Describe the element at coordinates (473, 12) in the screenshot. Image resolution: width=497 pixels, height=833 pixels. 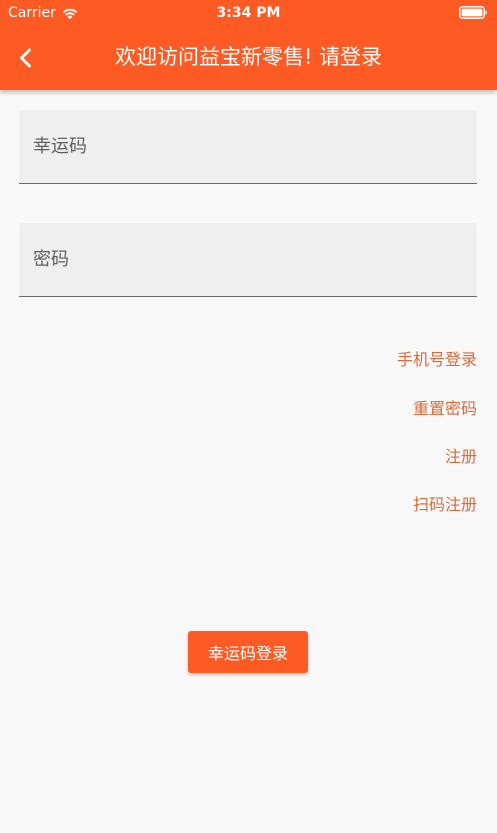
I see `battery-icon` at that location.